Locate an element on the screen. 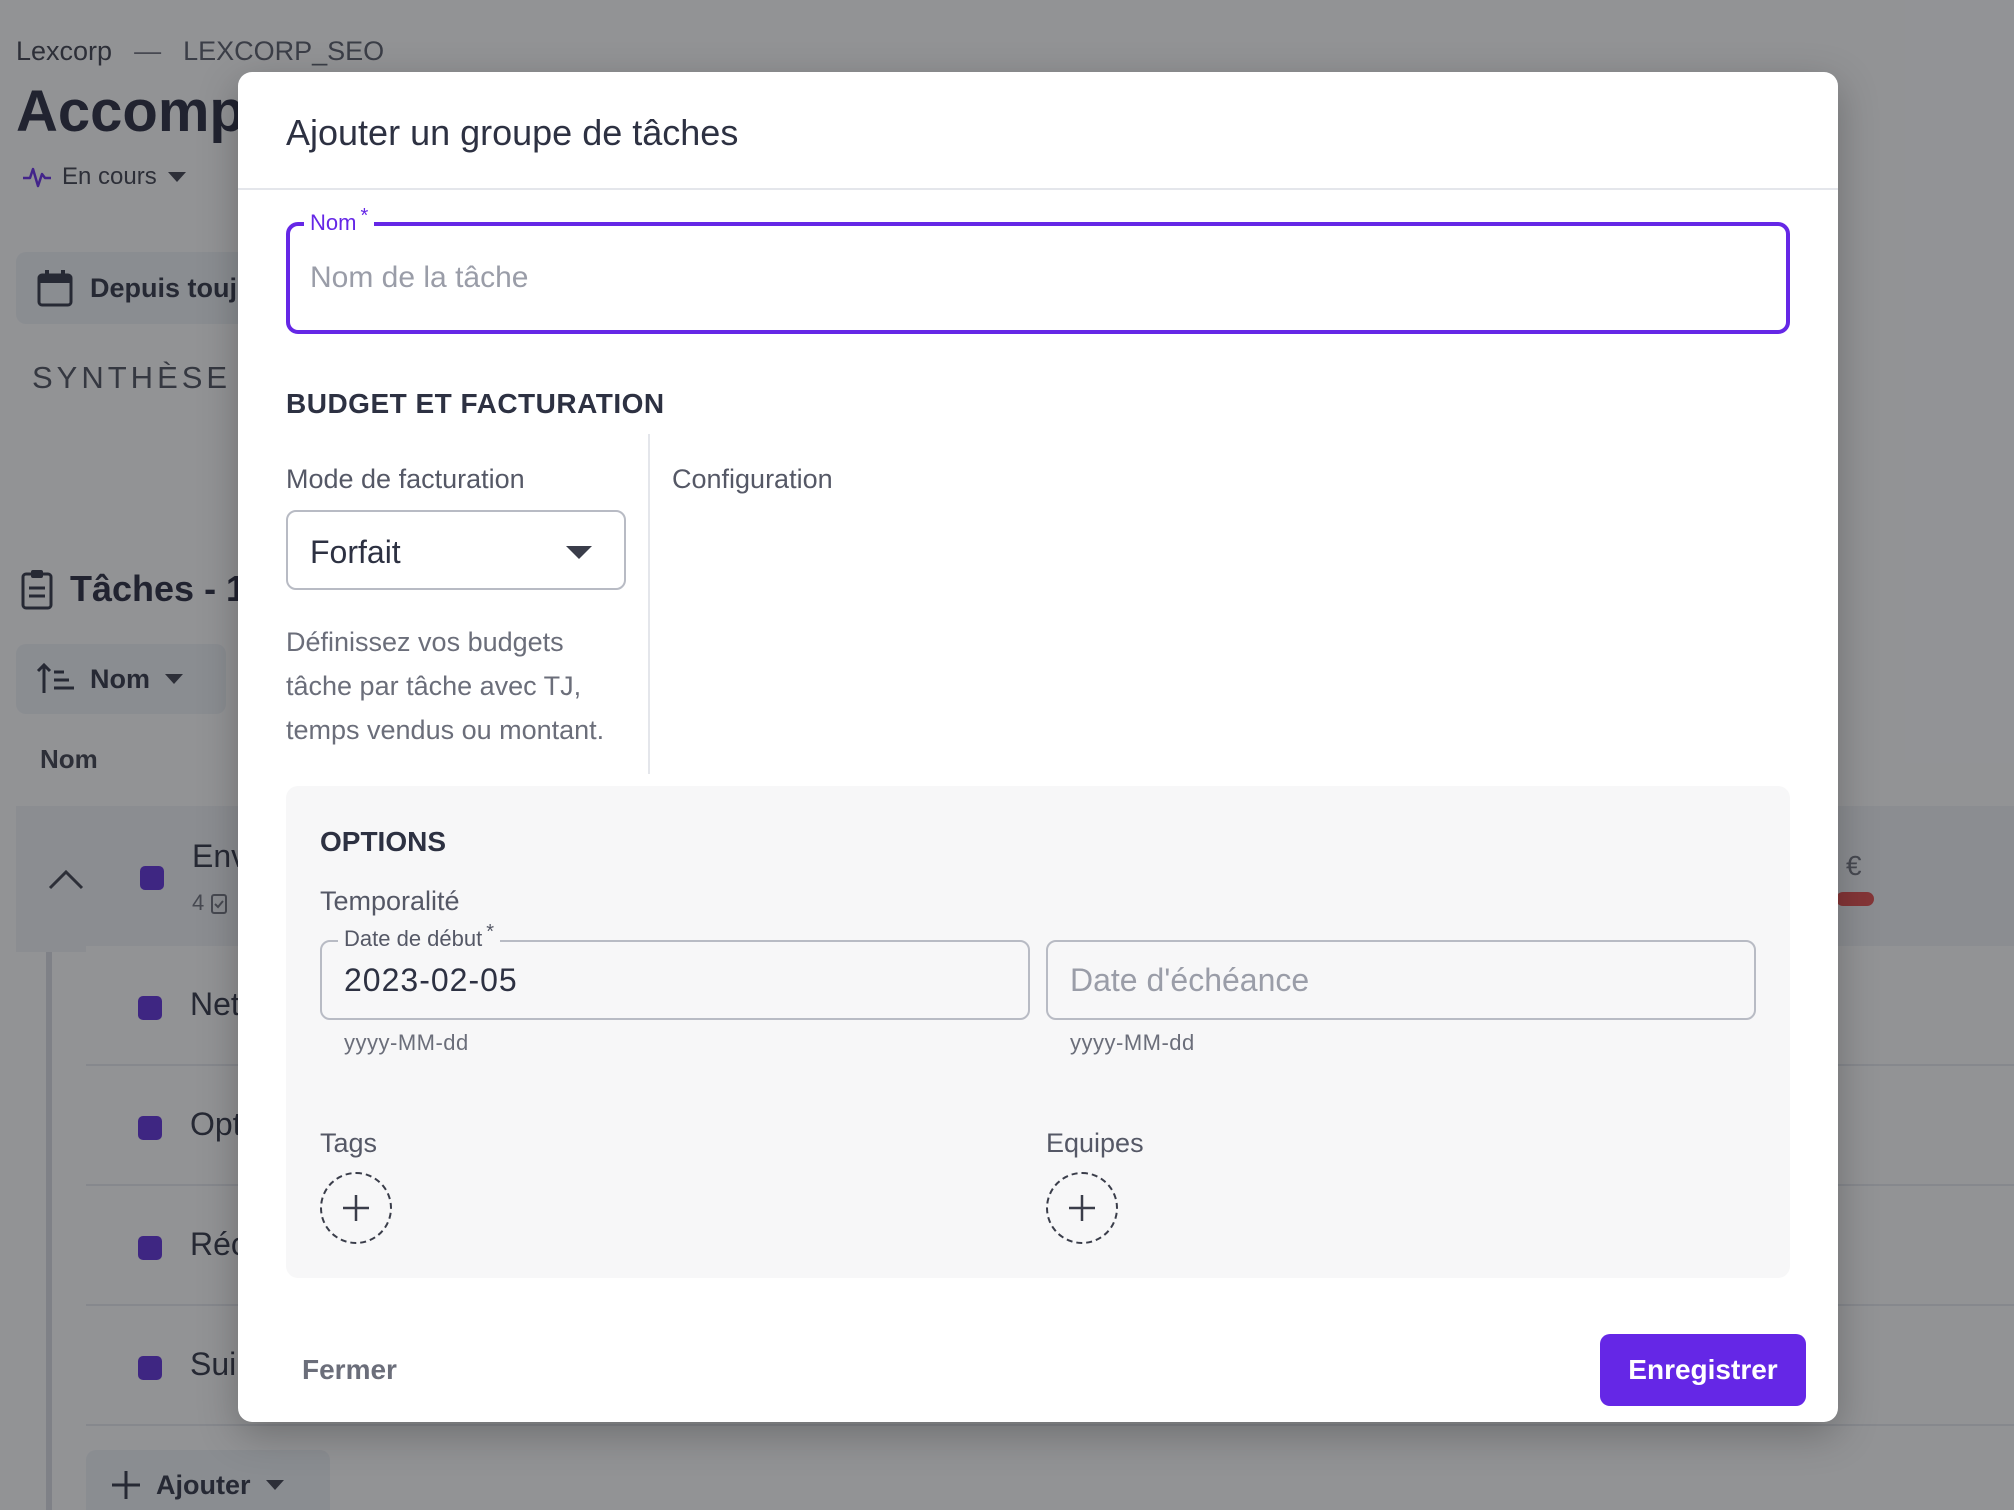 The image size is (2014, 1510). name-input is located at coordinates (1030, 278).